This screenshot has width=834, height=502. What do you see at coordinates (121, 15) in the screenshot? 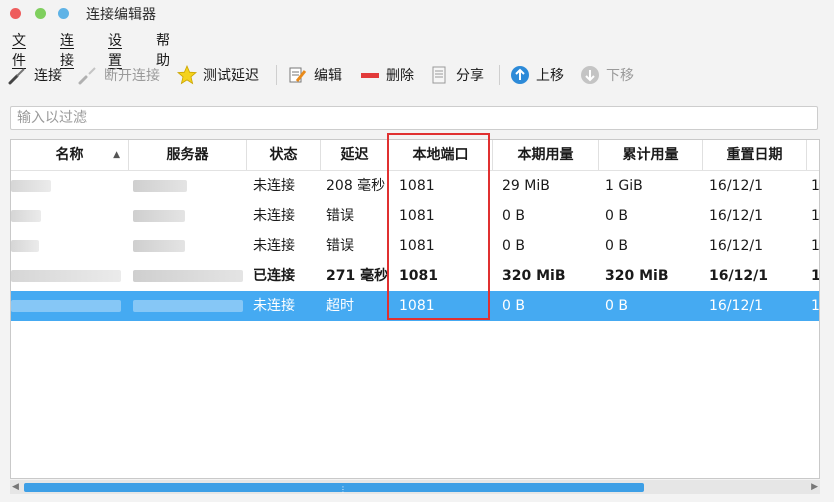
I see `window-title: 连接编辑器` at bounding box center [121, 15].